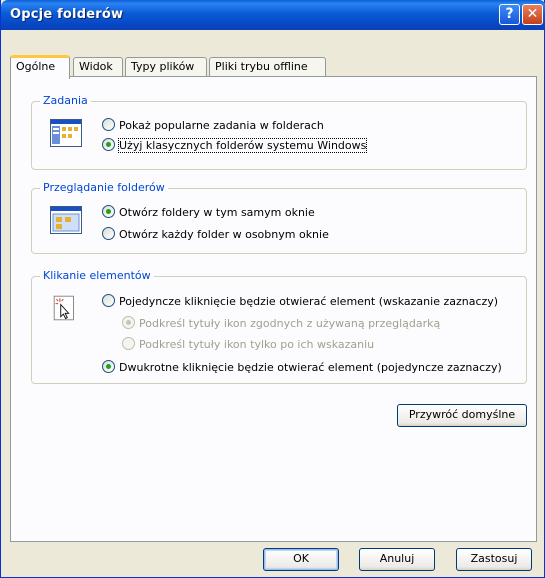 The image size is (545, 578). What do you see at coordinates (108, 300) in the screenshot?
I see `radio-single-click` at bounding box center [108, 300].